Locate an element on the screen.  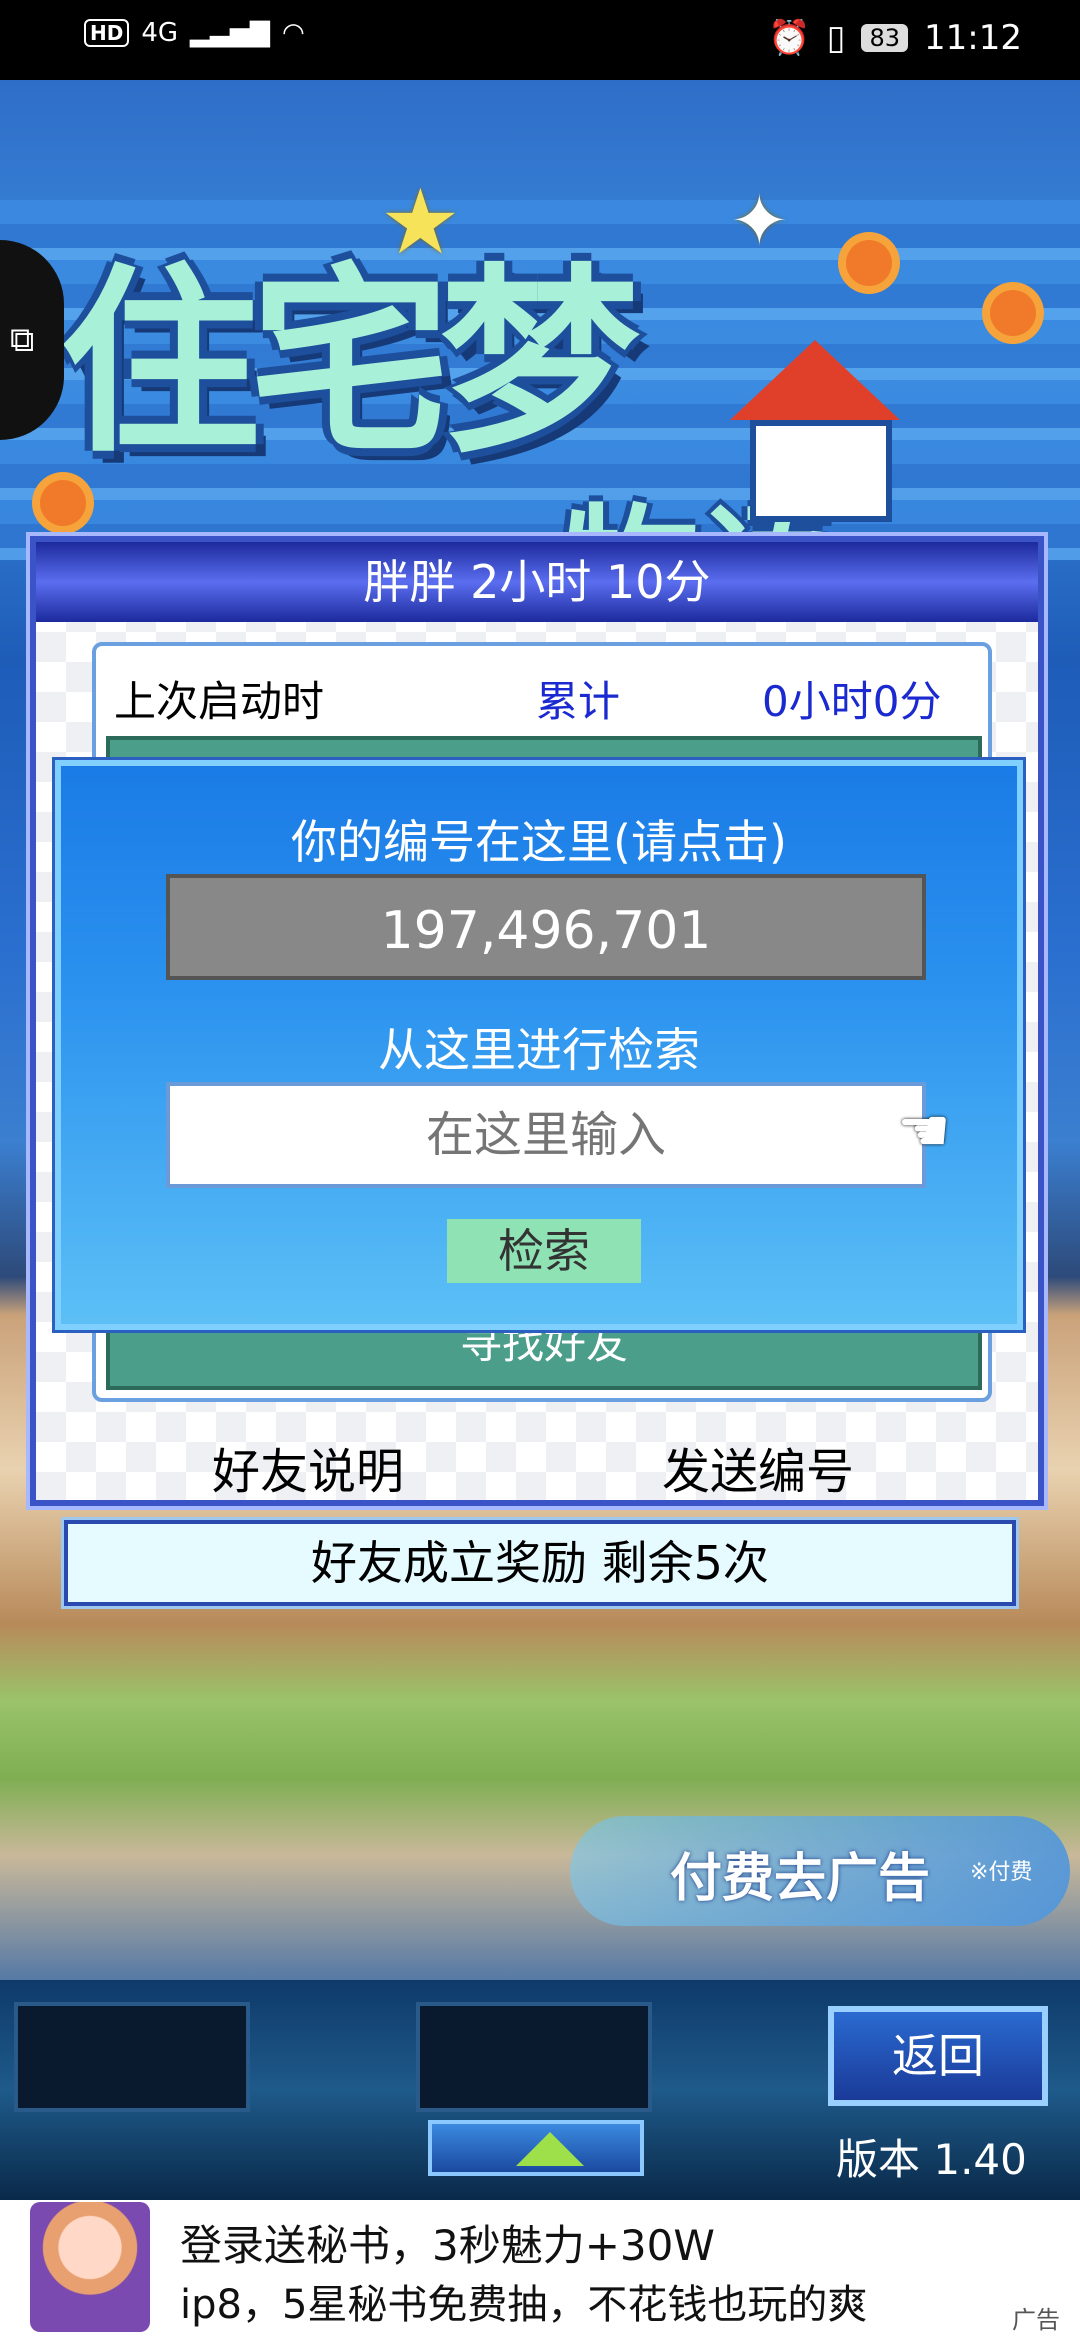
player-id-box: 197,496,701 is located at coordinates (546, 927).